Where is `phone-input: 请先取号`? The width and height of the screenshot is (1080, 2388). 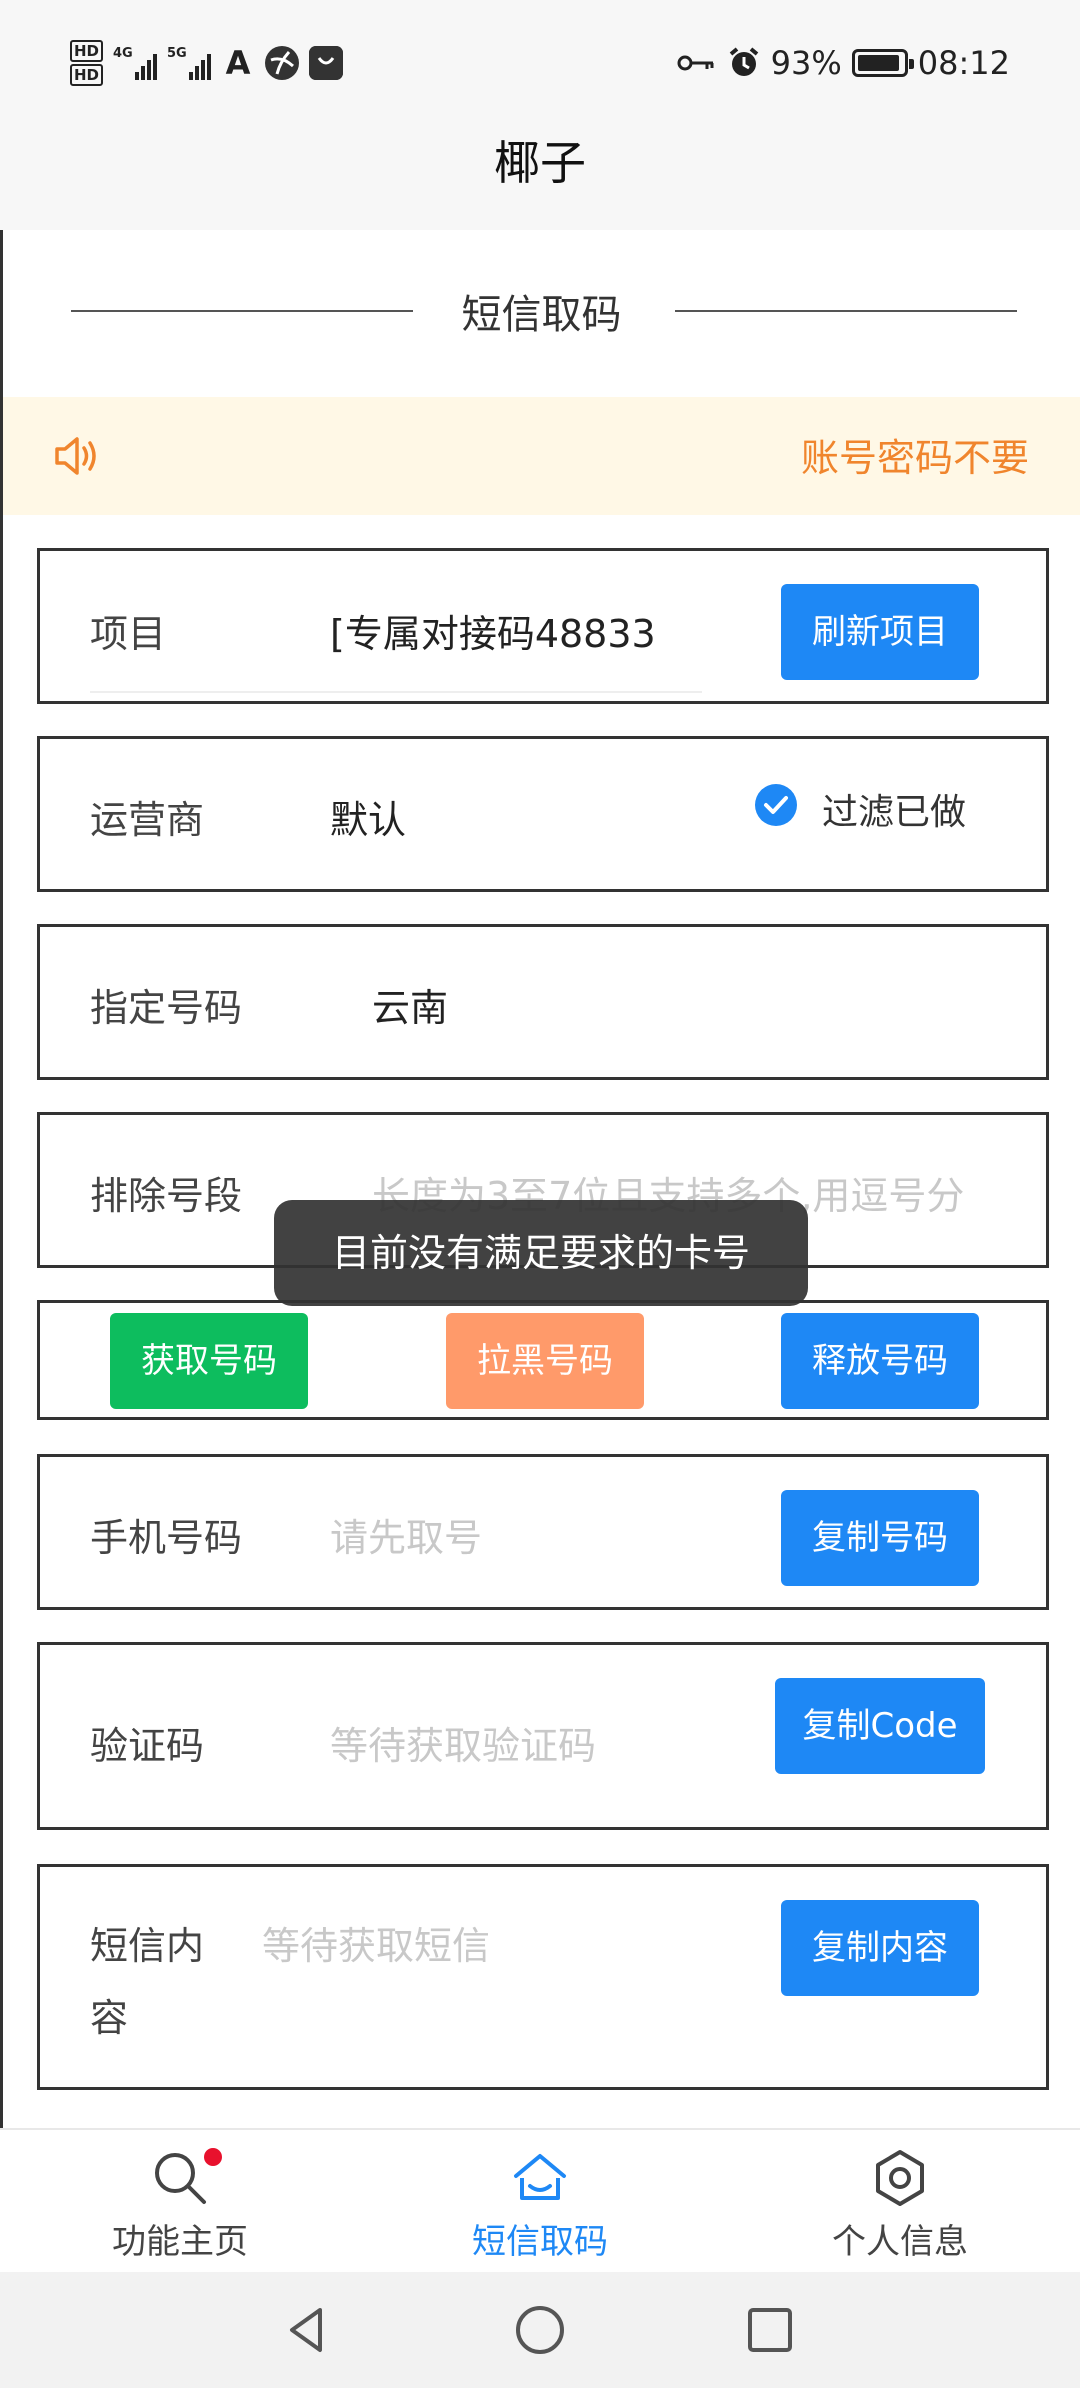 phone-input: 请先取号 is located at coordinates (406, 1534).